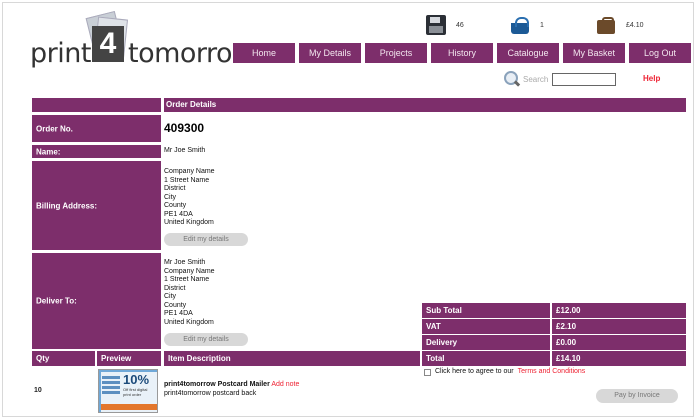 This screenshot has width=698, height=419. Describe the element at coordinates (554, 358) in the screenshot. I see `total-row: Total £14.10` at that location.